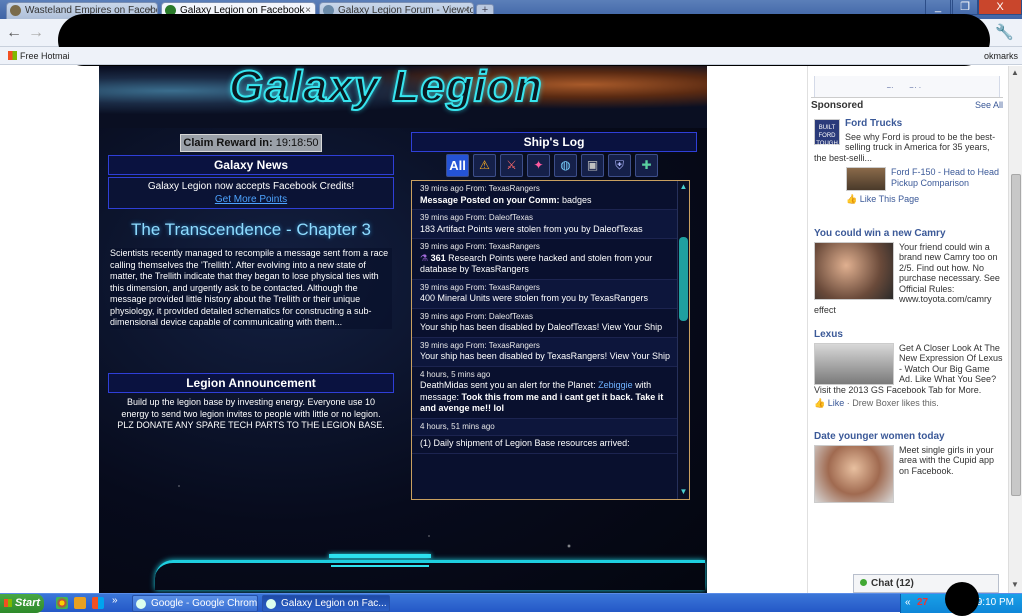 The image size is (1022, 616). What do you see at coordinates (484, 165) in the screenshot?
I see `warning-icon: ⚠` at bounding box center [484, 165].